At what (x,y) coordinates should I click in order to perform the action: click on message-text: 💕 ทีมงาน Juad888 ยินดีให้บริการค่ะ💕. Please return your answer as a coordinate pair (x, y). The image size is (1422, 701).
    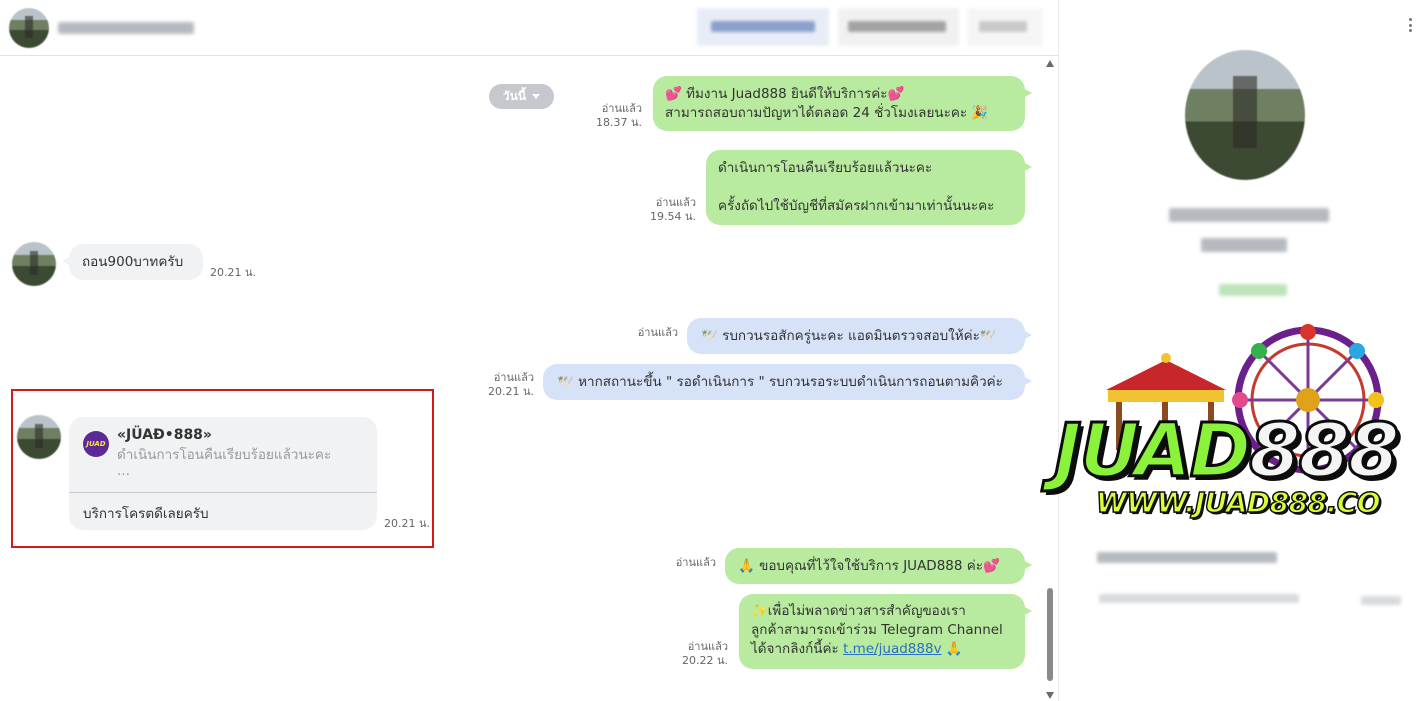
    Looking at the image, I should click on (785, 94).